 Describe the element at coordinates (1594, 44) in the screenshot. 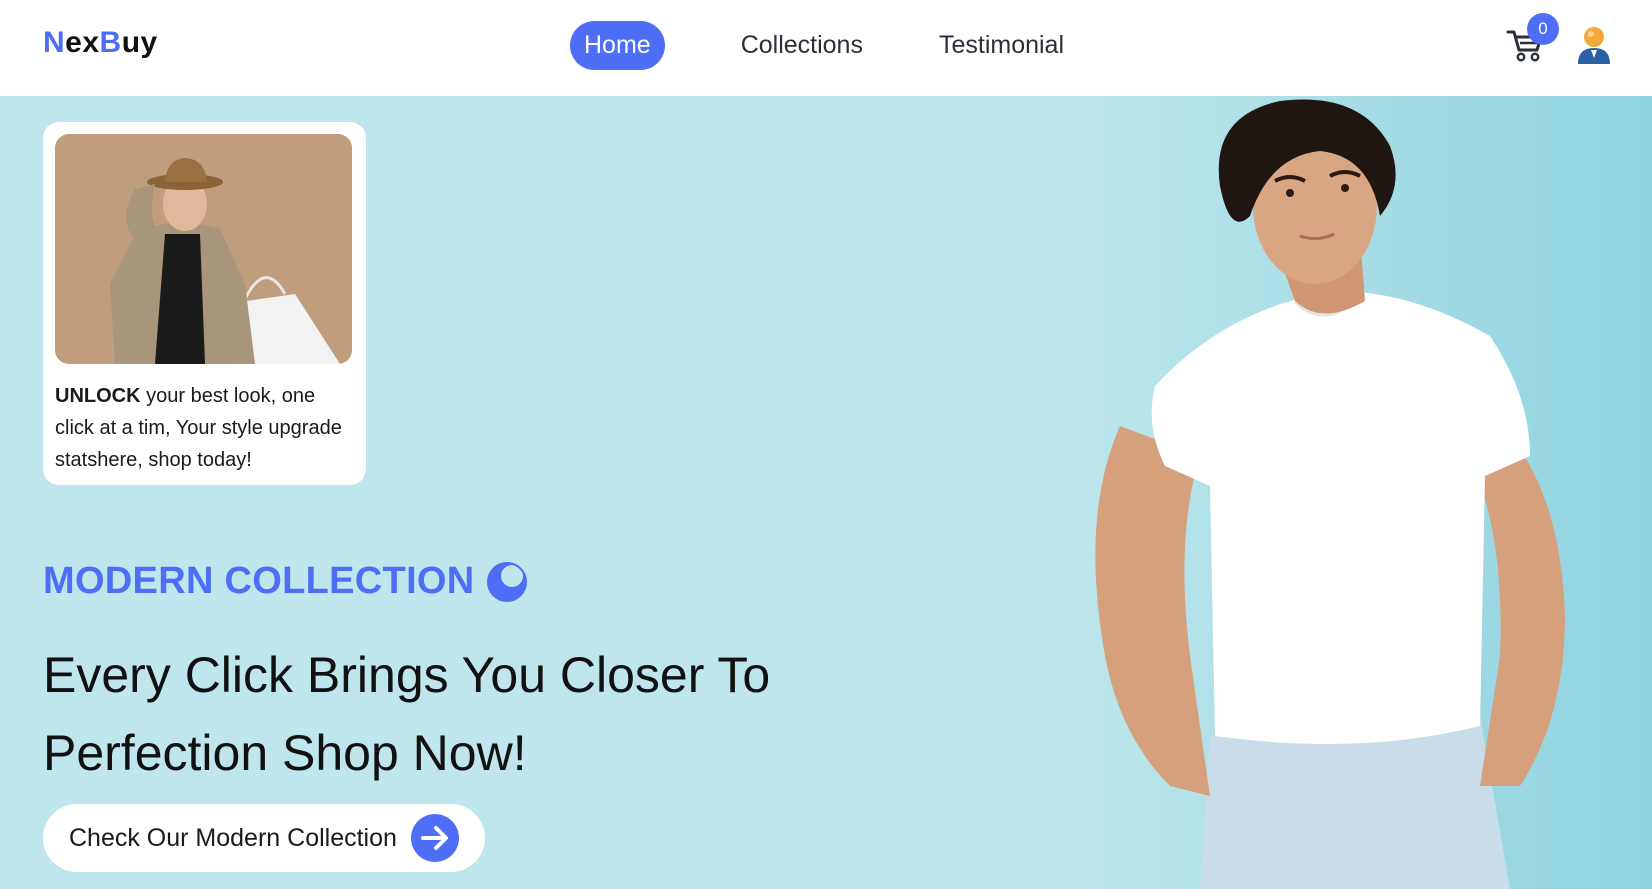

I see `user-avatar-icon` at that location.